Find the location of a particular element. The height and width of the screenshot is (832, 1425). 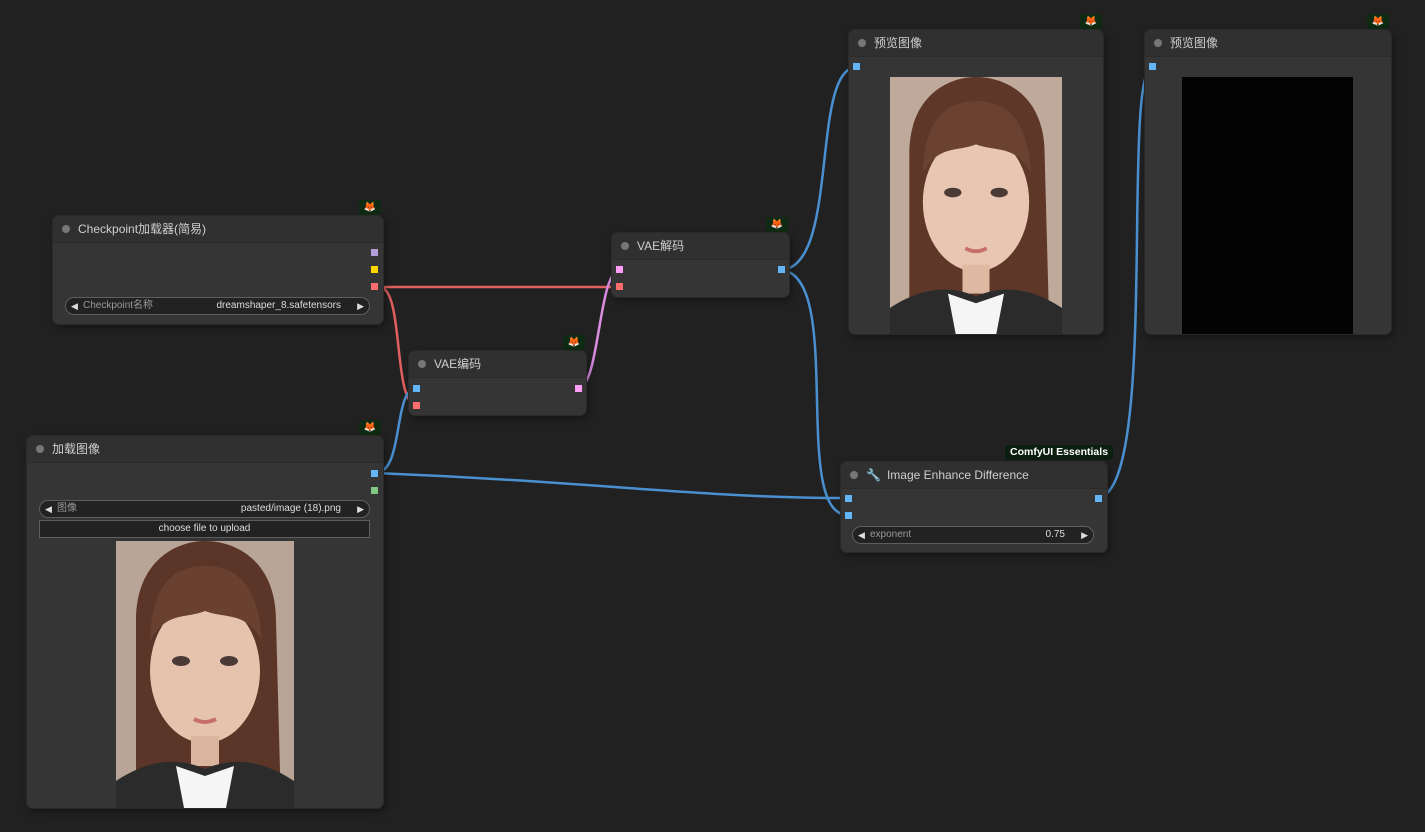

samples-input-slot is located at coordinates (619, 269).